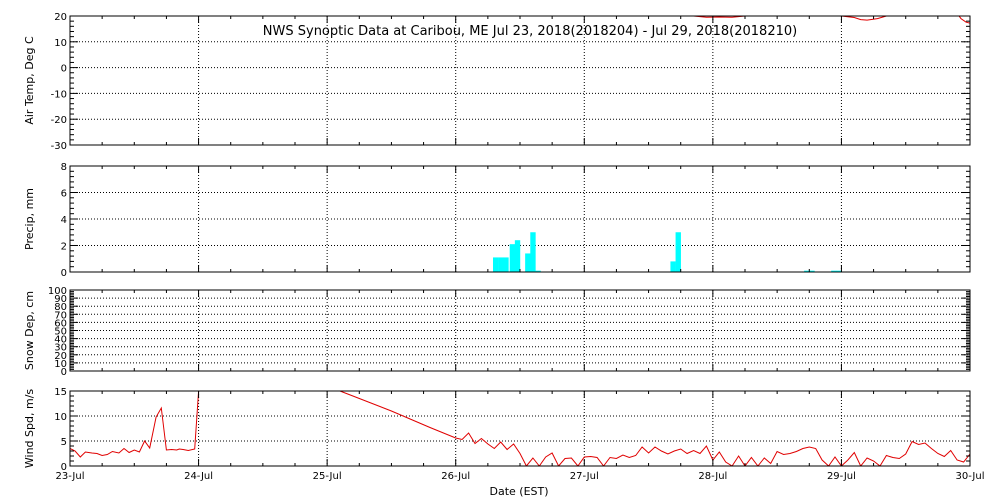  I want to click on x-tick-label: 30-Jul, so click(970, 476).